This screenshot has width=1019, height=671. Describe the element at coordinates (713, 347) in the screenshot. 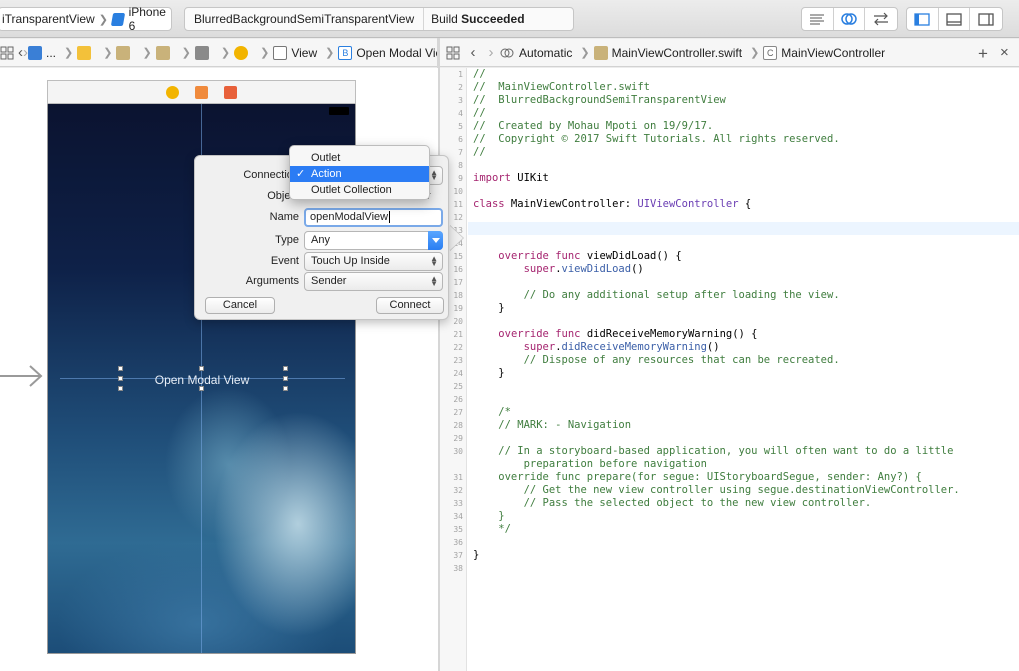

I see `code-token: ()` at that location.